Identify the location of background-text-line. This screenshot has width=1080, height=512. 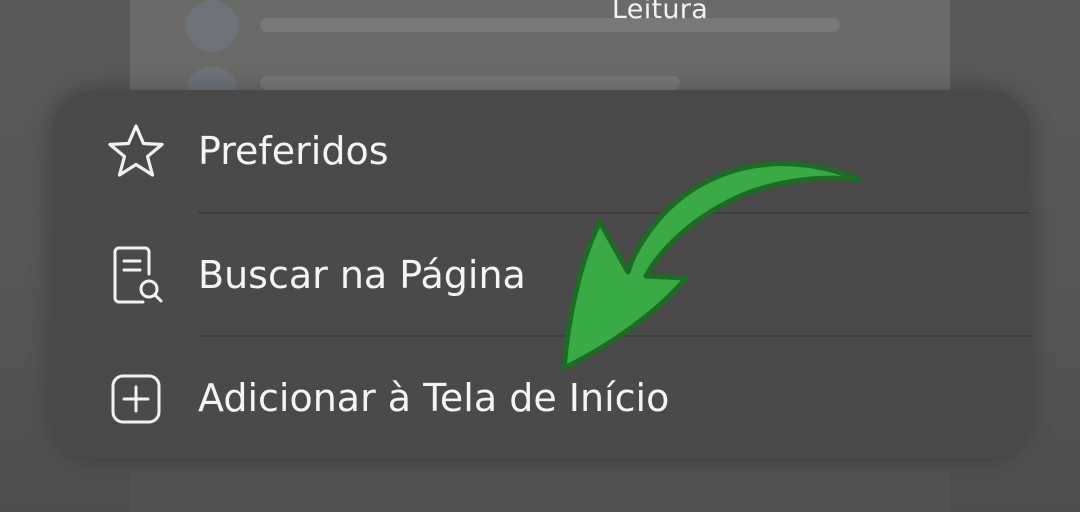
(470, 83).